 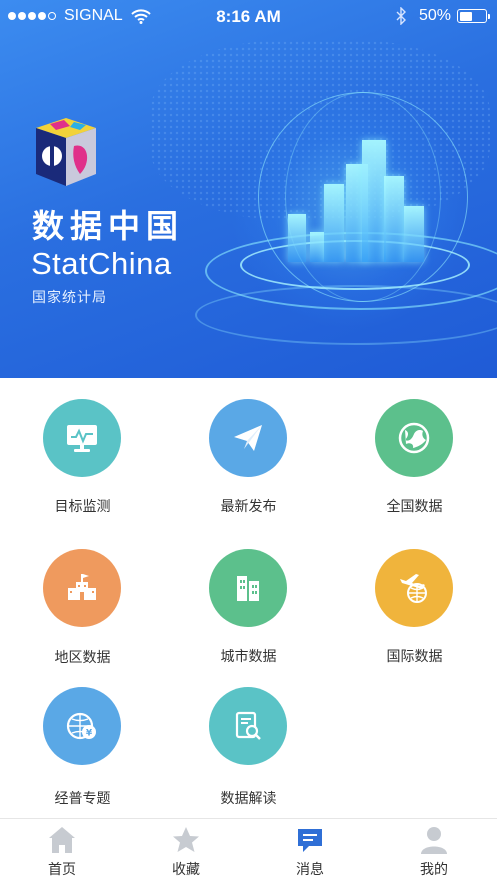 I want to click on platform-ring-base, so click(x=346, y=315).